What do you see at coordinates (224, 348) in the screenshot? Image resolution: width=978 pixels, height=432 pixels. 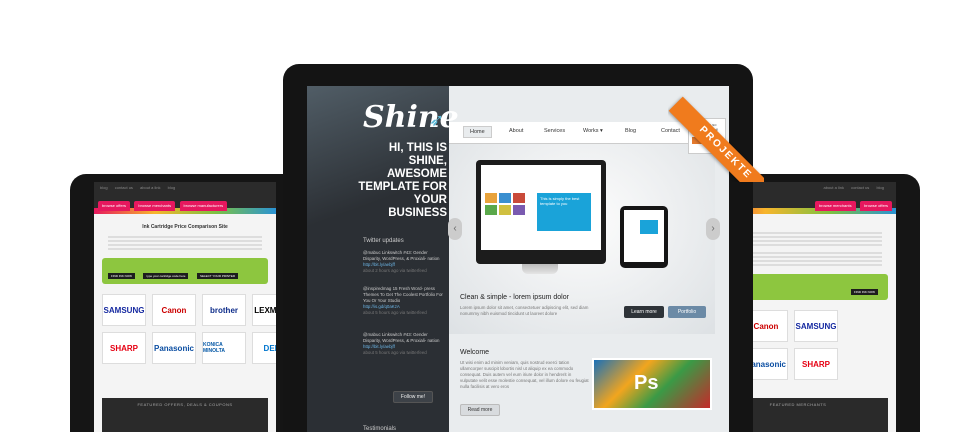 I see `brand-logo: KONICA MINOLTA` at bounding box center [224, 348].